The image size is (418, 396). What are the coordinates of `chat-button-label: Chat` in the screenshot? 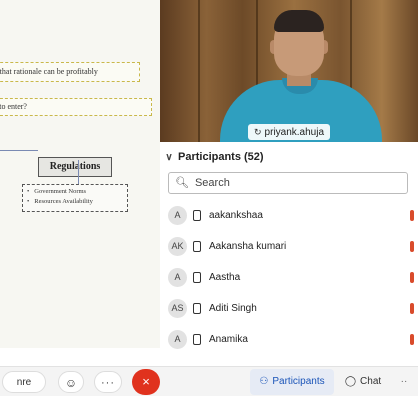 It's located at (371, 381).